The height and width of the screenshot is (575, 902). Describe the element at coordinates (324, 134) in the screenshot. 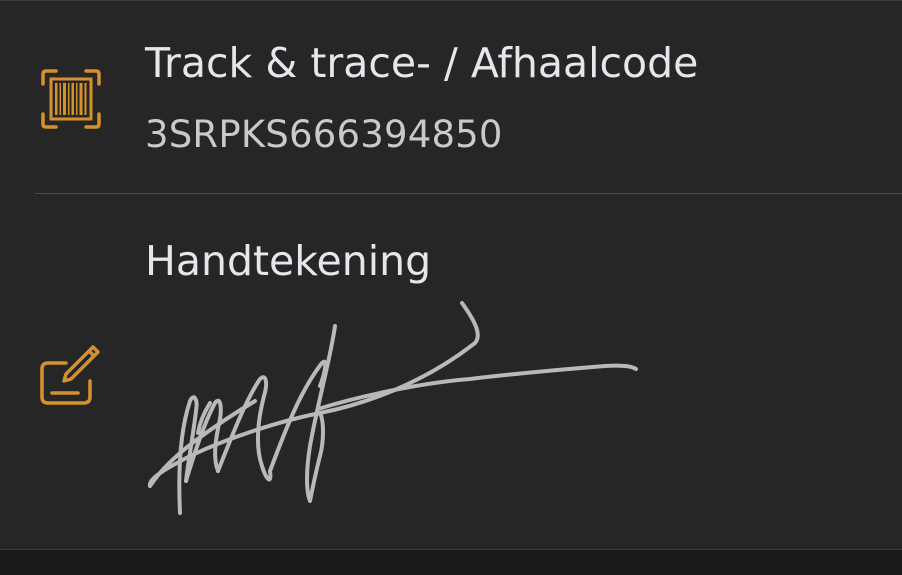

I see `tracking-code-value: 3SRPKS666394850` at that location.